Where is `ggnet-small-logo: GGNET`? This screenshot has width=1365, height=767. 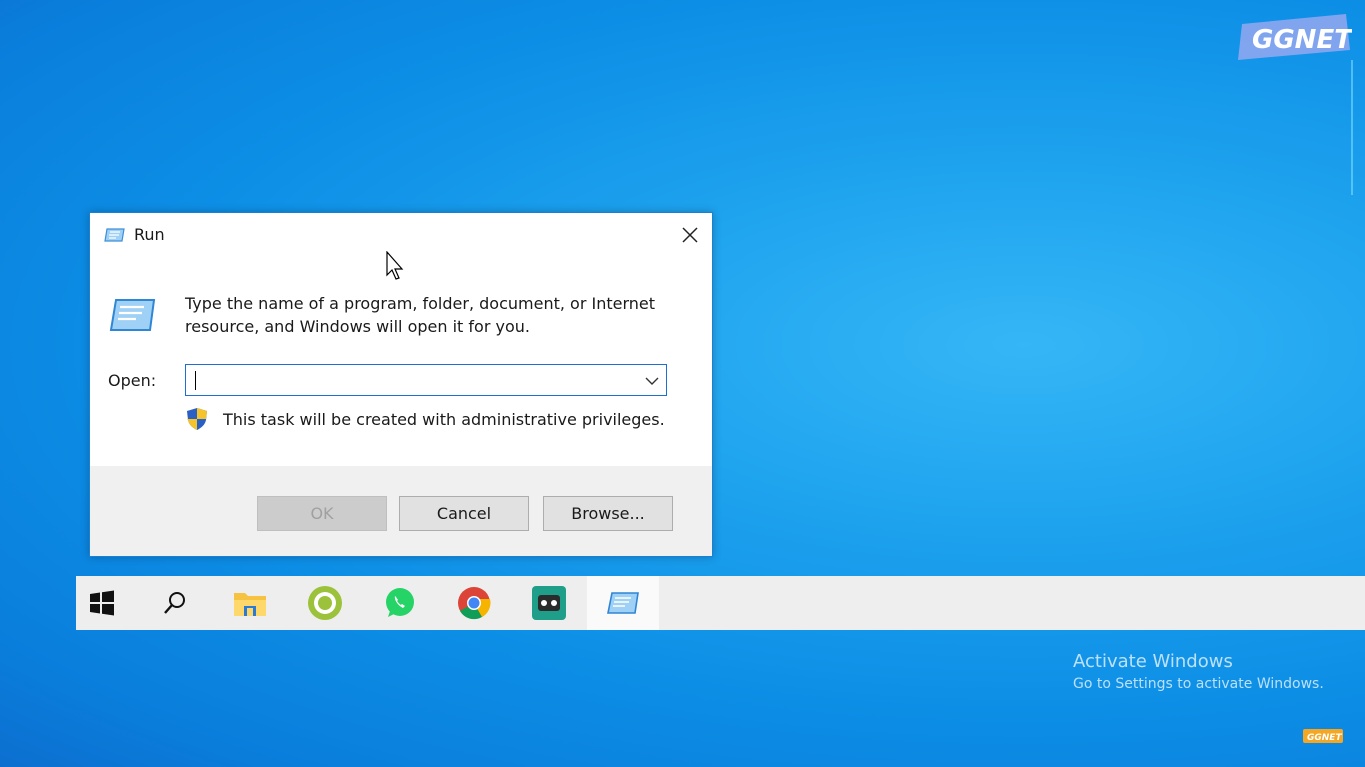
ggnet-small-logo: GGNET is located at coordinates (1323, 736).